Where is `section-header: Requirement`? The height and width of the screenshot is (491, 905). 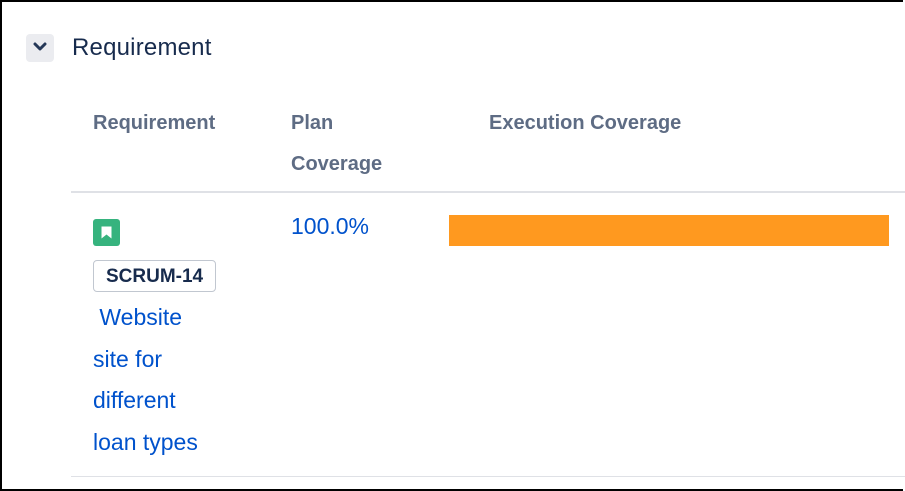 section-header: Requirement is located at coordinates (119, 48).